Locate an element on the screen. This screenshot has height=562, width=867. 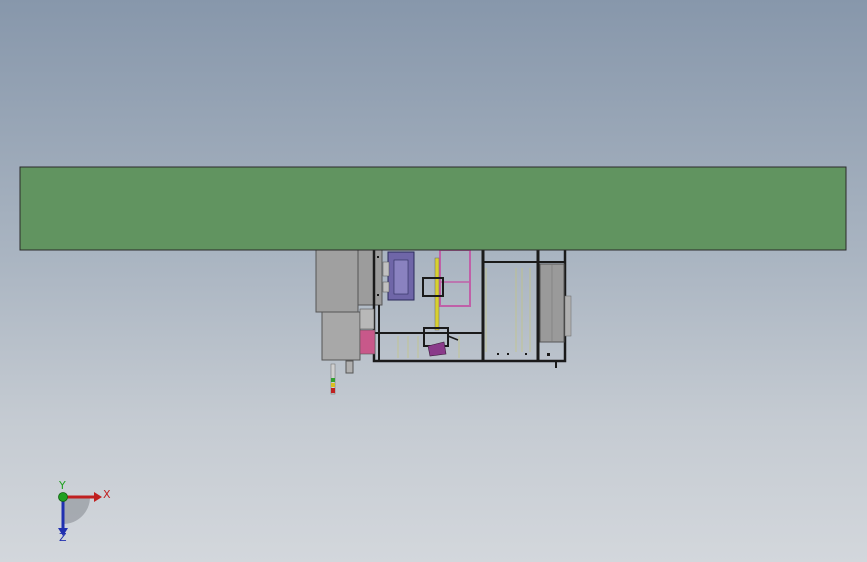
mechanism-arm is located at coordinates (453, 338).